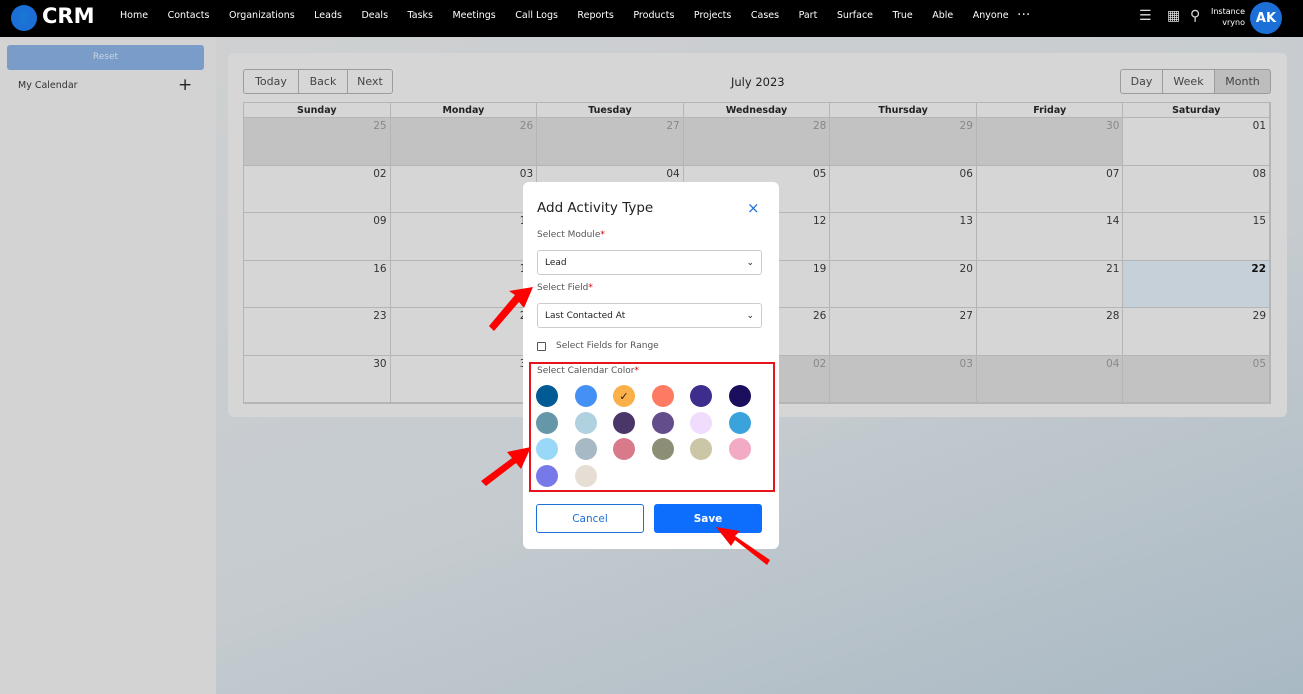  Describe the element at coordinates (942, 15) in the screenshot. I see `nav-item-able: Able` at that location.